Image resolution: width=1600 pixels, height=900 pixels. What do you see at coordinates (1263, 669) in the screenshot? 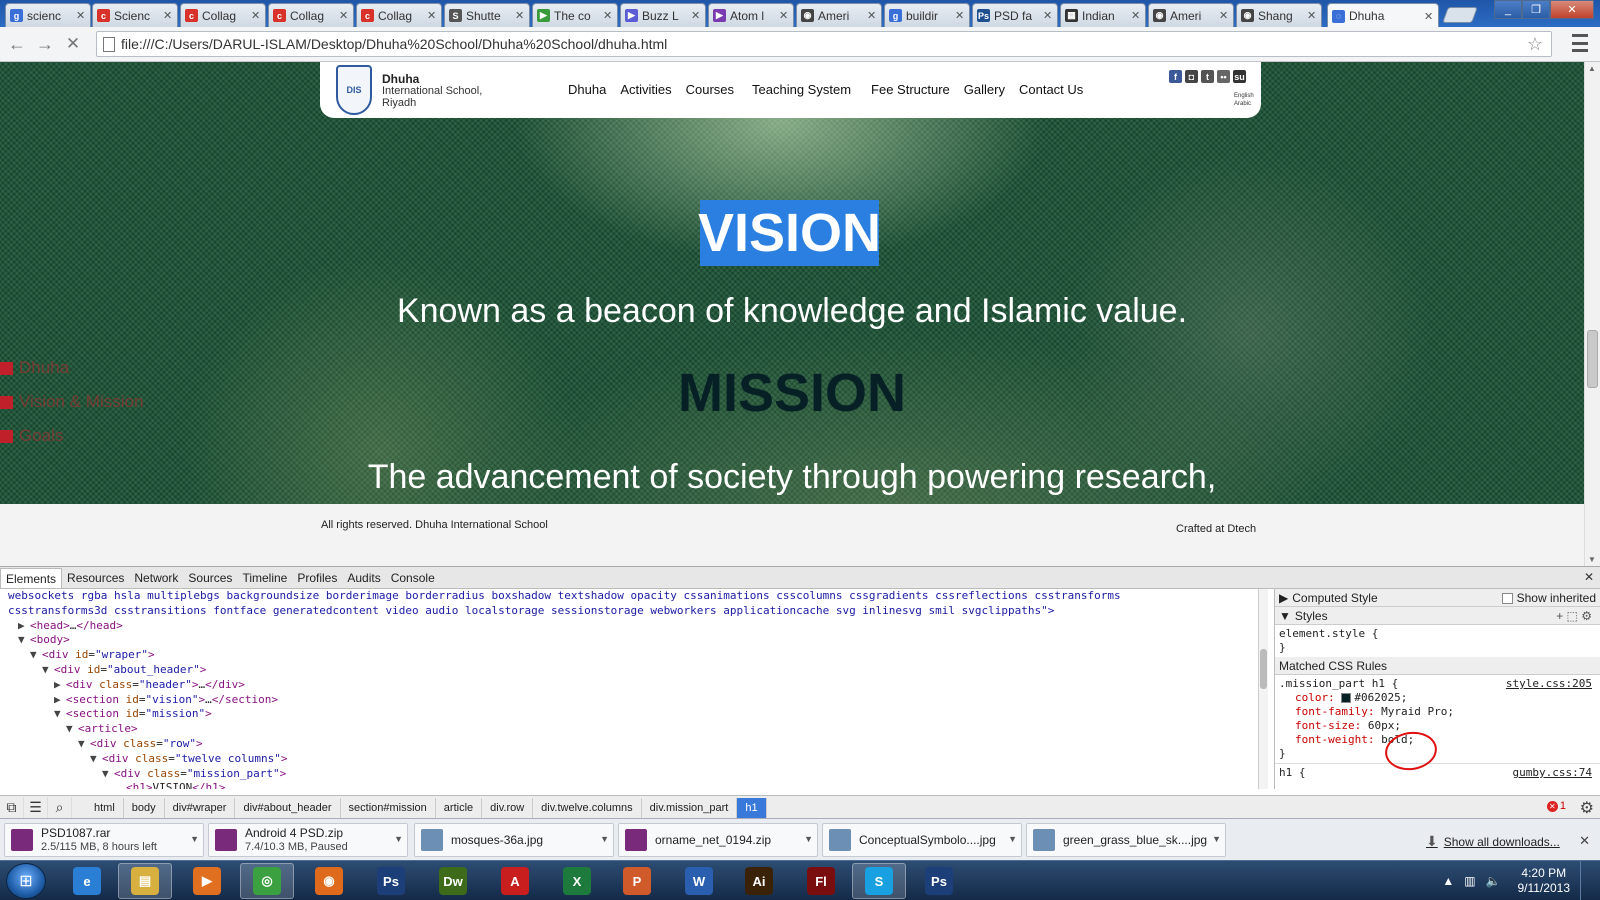
I see `dom-scroll-thumb` at bounding box center [1263, 669].